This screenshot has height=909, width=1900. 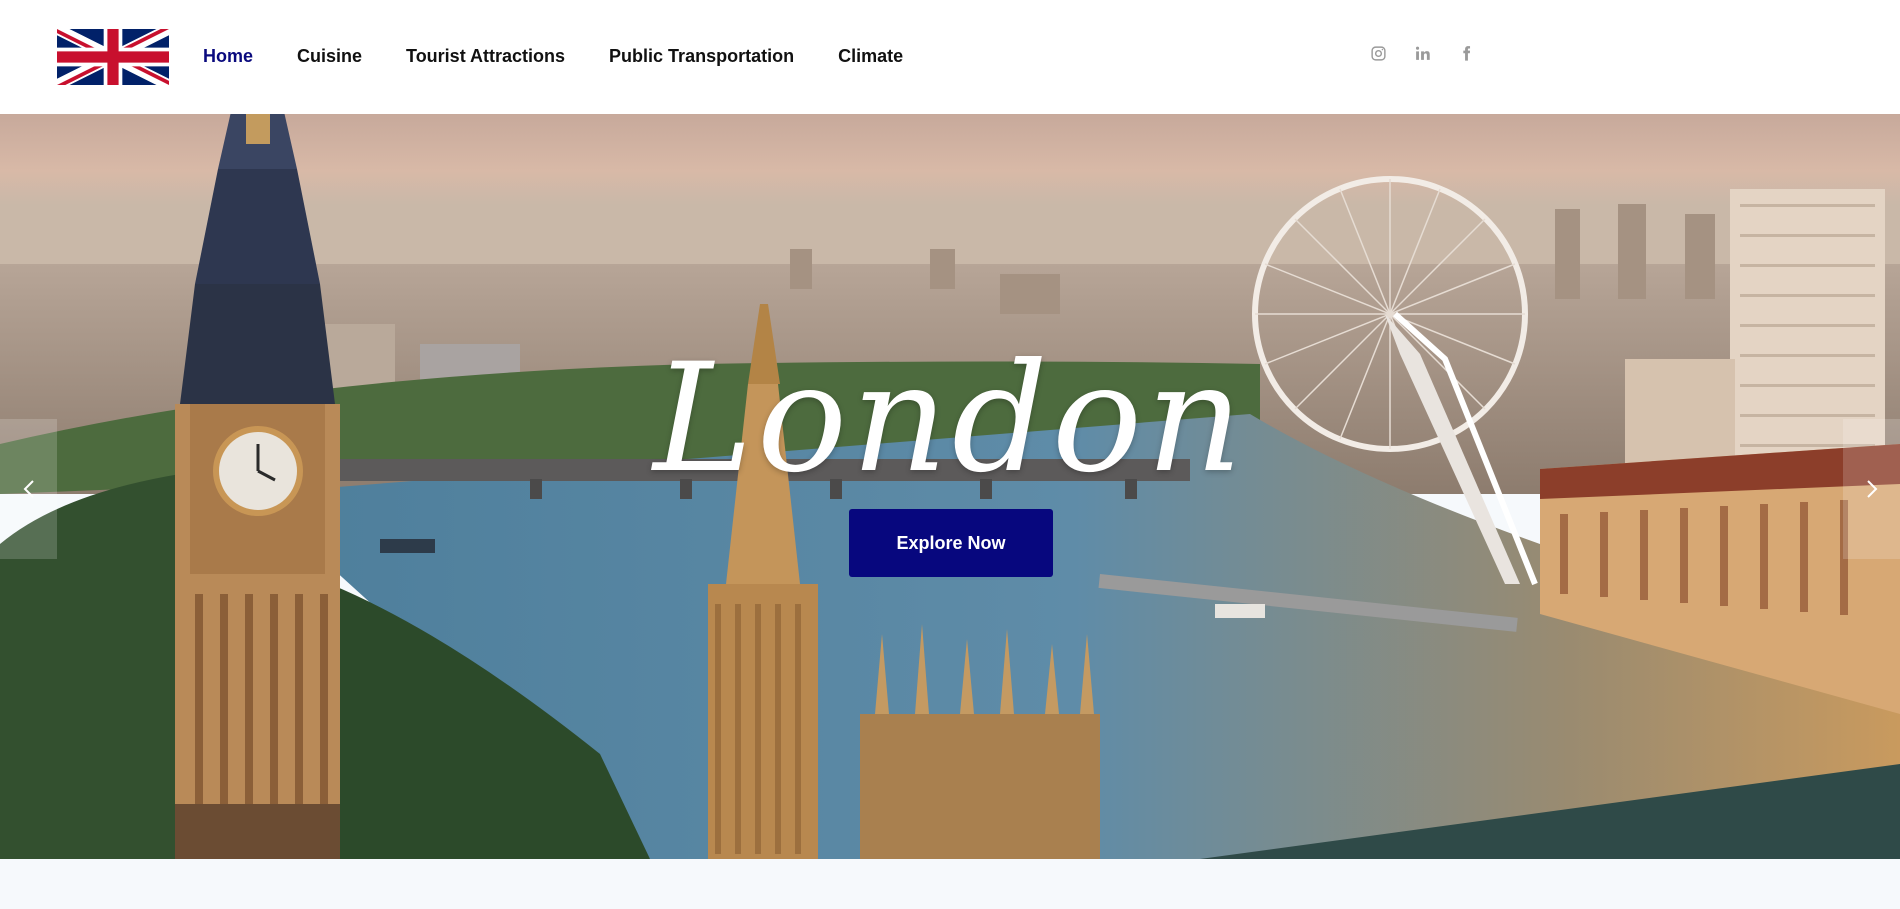 I want to click on union-jack-flag-logo, so click(x=113, y=57).